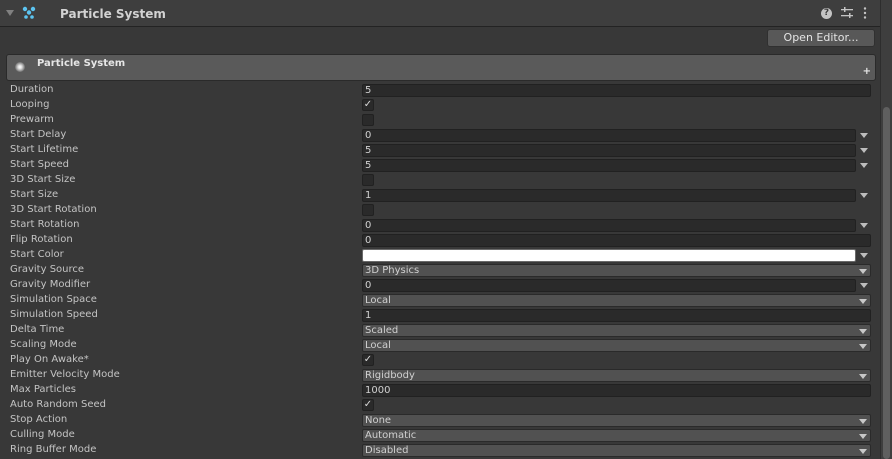 The image size is (892, 459). What do you see at coordinates (44, 149) in the screenshot?
I see `property-label: Start Lifetime` at bounding box center [44, 149].